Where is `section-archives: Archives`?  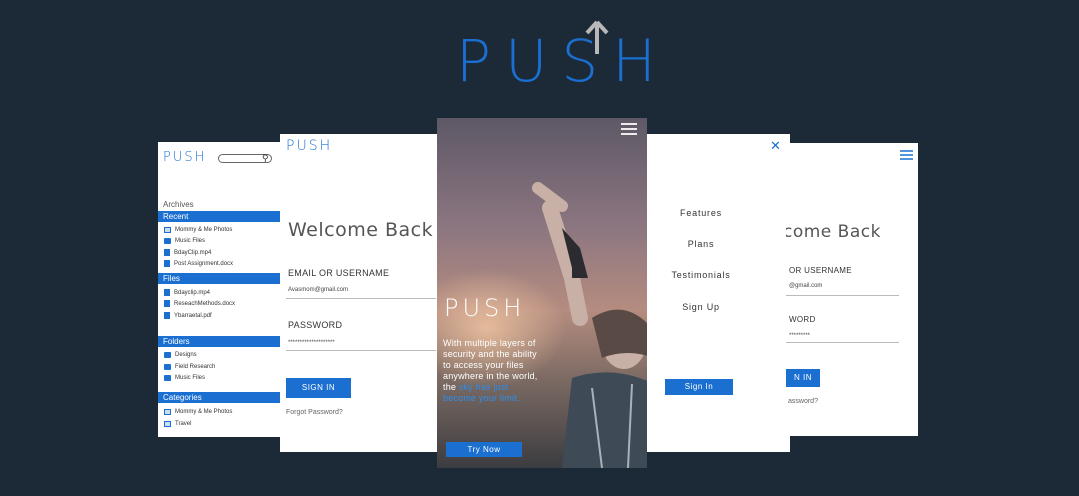
section-archives: Archives is located at coordinates (178, 204).